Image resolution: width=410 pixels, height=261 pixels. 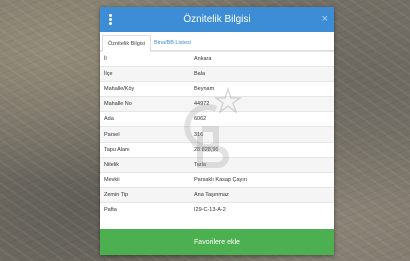 I want to click on modal-title: Öznitelik Bilgisi, so click(x=217, y=19).